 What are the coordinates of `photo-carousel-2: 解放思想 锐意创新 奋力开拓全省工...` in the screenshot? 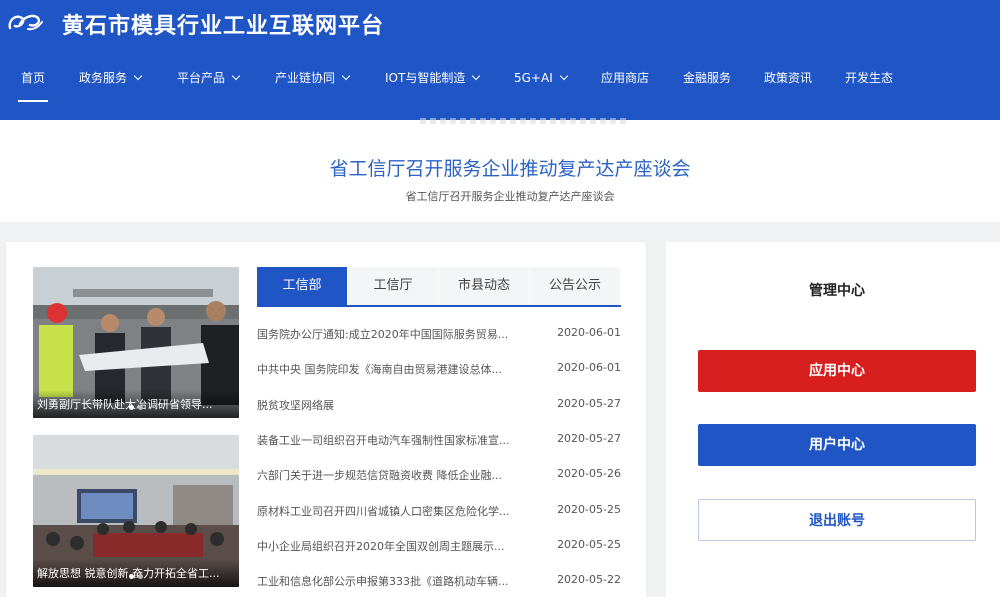 It's located at (136, 511).